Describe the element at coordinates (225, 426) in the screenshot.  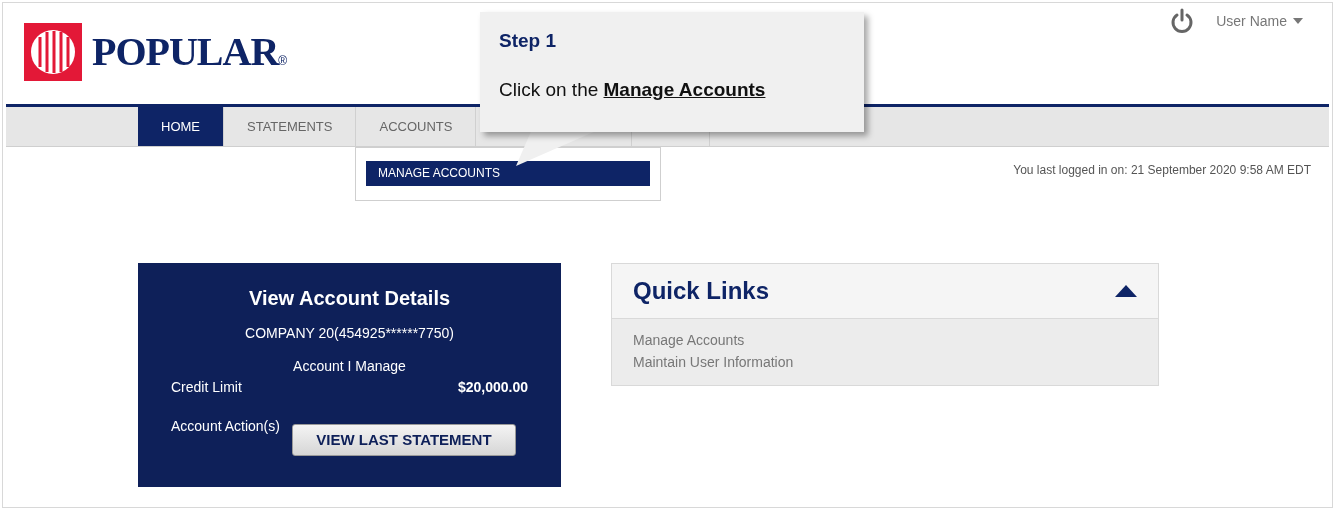
I see `actions-label: Account Action(s)` at that location.